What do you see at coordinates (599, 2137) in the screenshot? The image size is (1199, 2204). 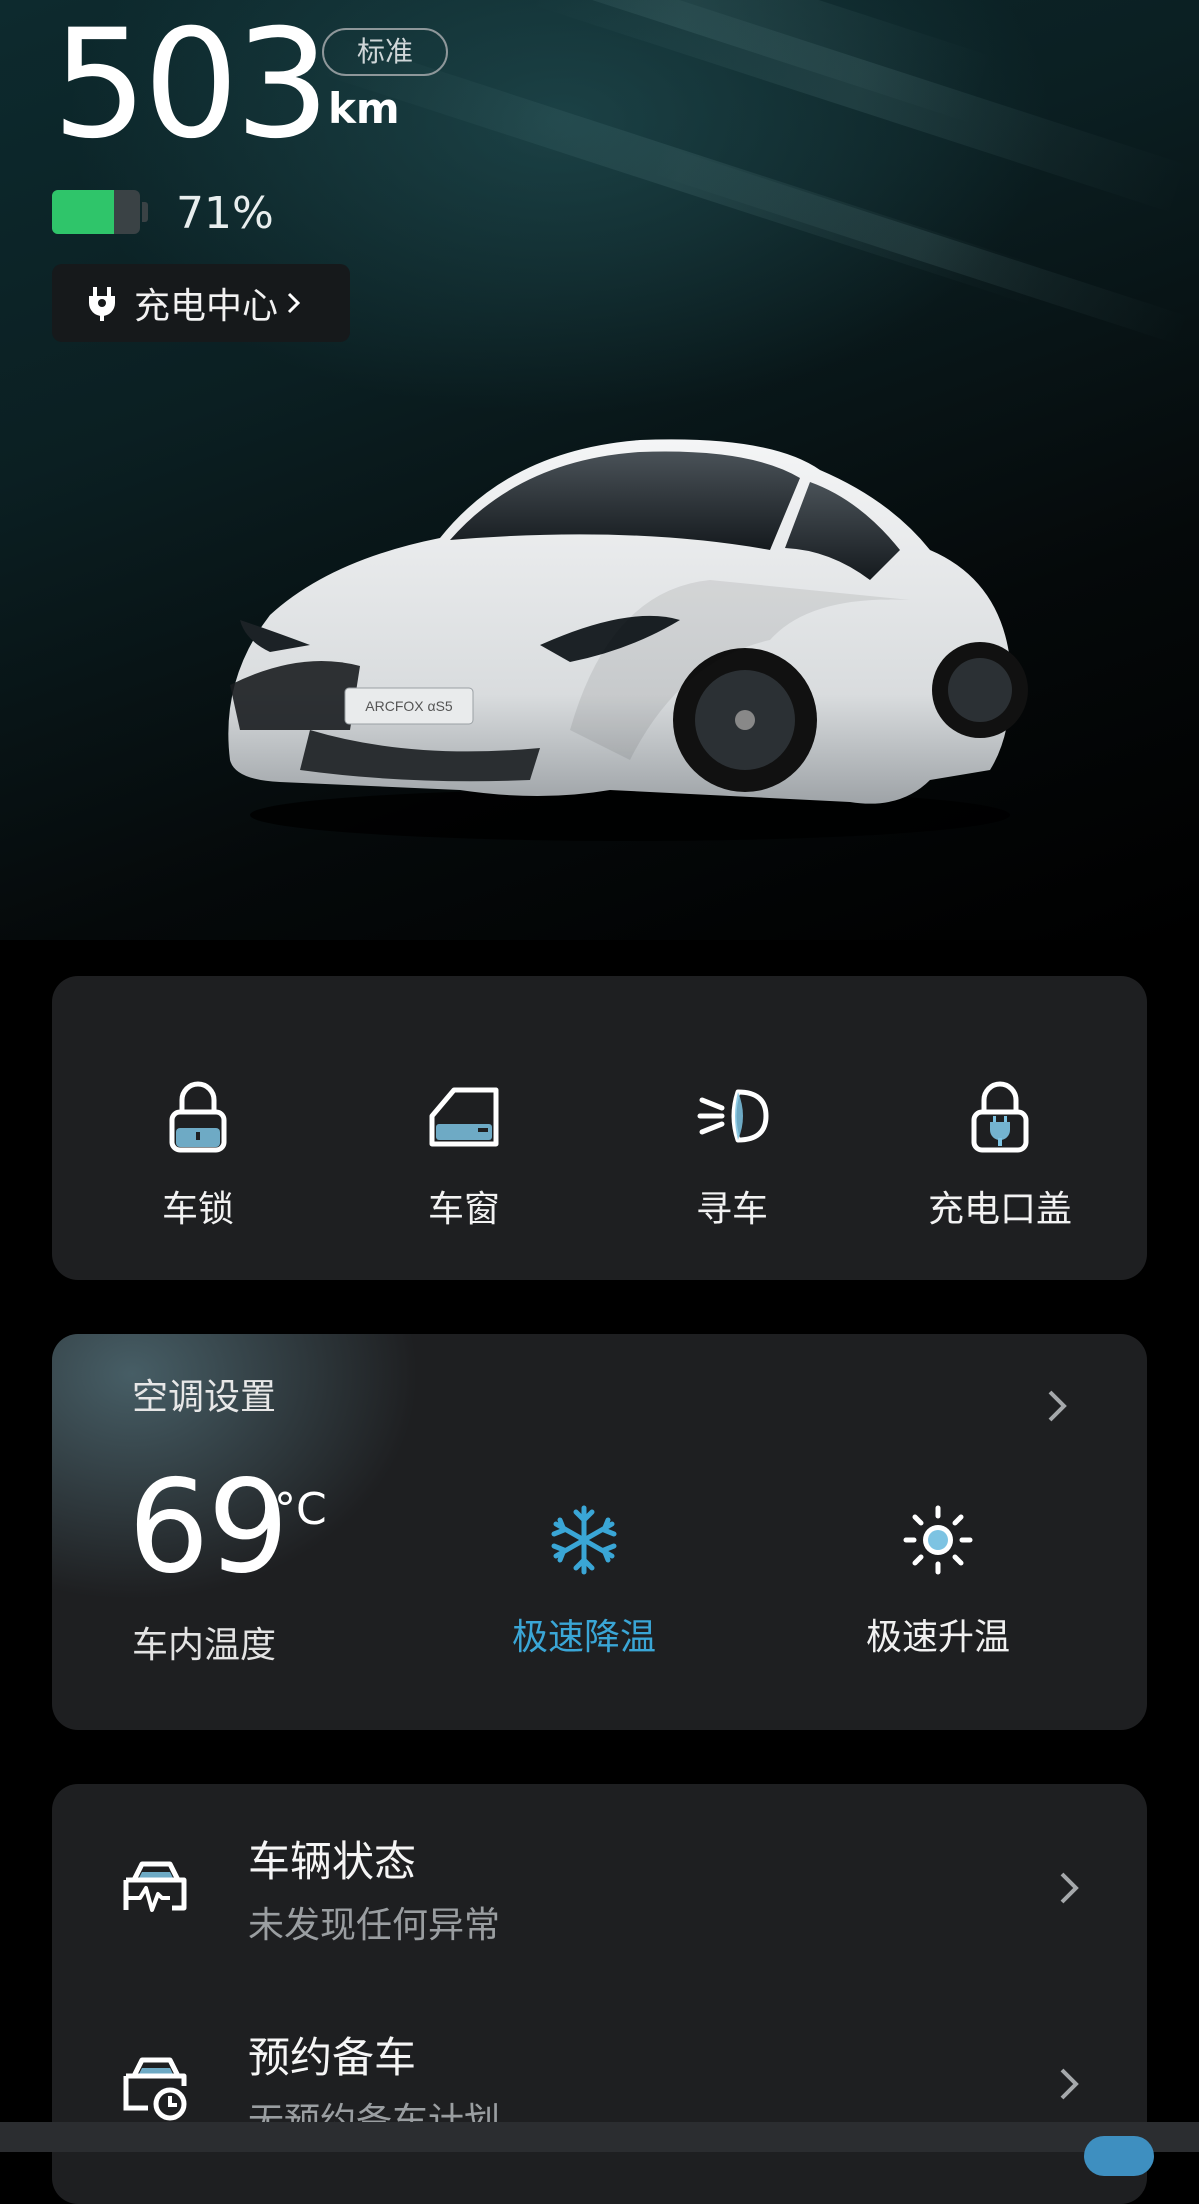 I see `bottom-nav-bar` at bounding box center [599, 2137].